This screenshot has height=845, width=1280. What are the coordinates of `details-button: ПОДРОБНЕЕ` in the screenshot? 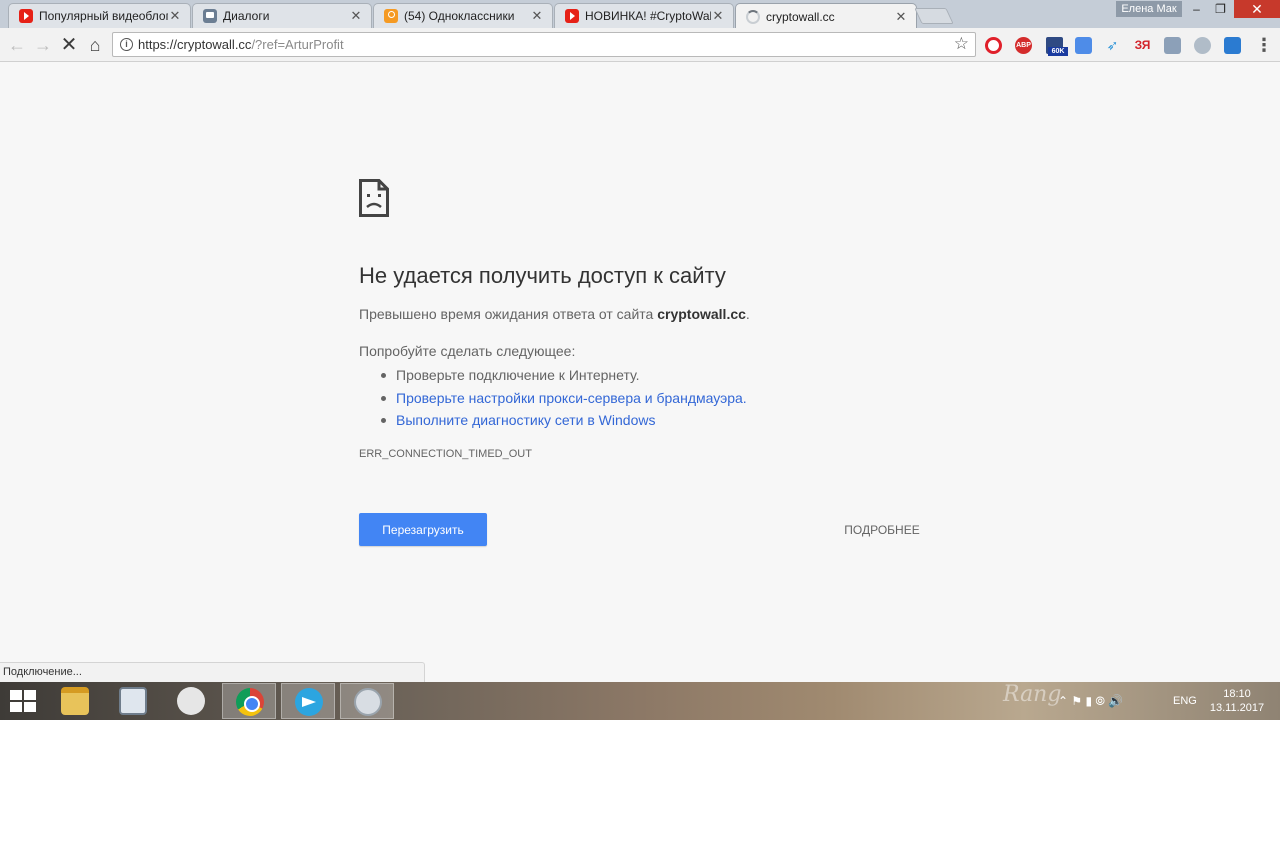 It's located at (882, 529).